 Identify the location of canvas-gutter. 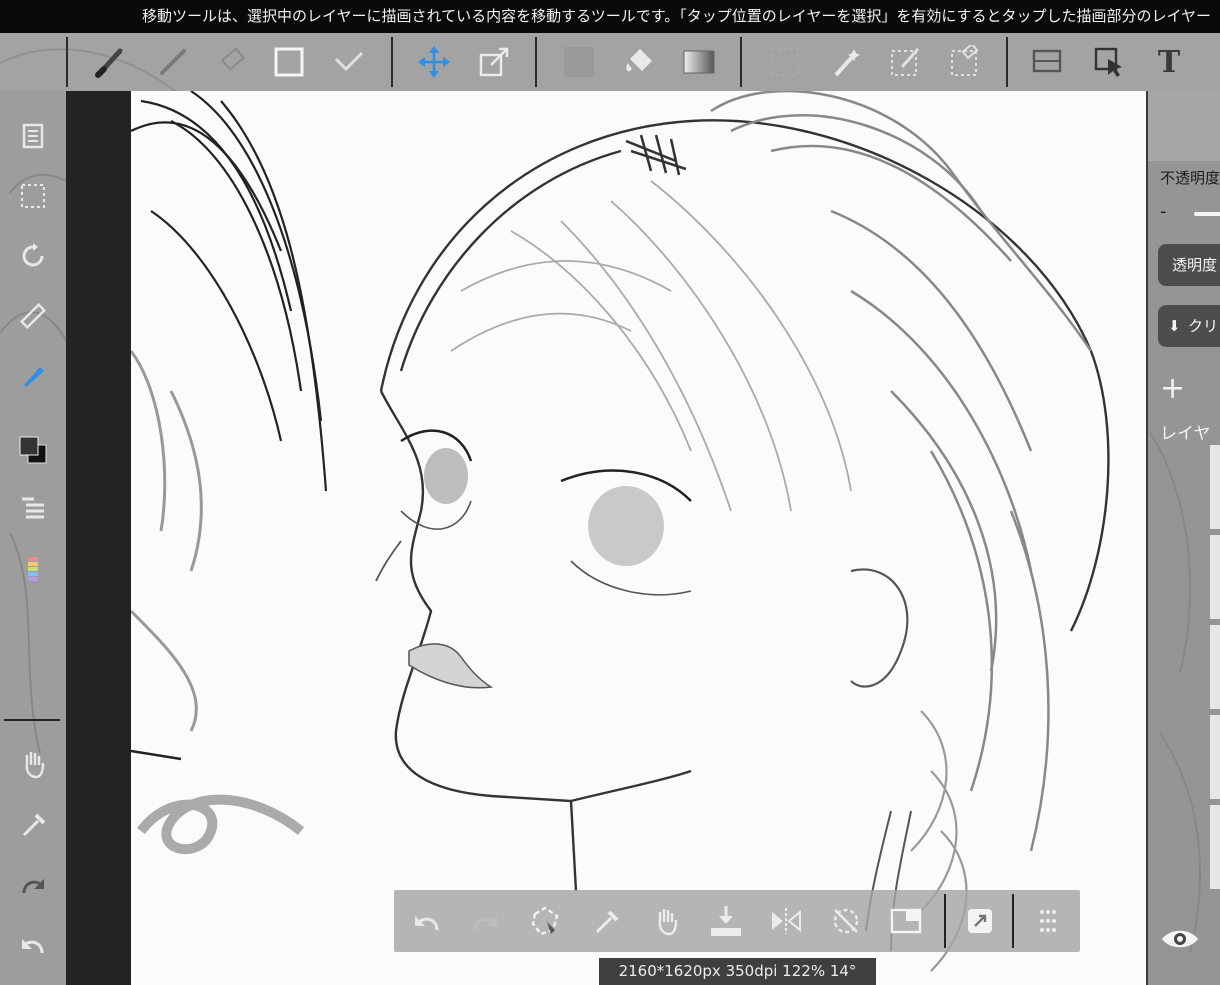
(98, 538).